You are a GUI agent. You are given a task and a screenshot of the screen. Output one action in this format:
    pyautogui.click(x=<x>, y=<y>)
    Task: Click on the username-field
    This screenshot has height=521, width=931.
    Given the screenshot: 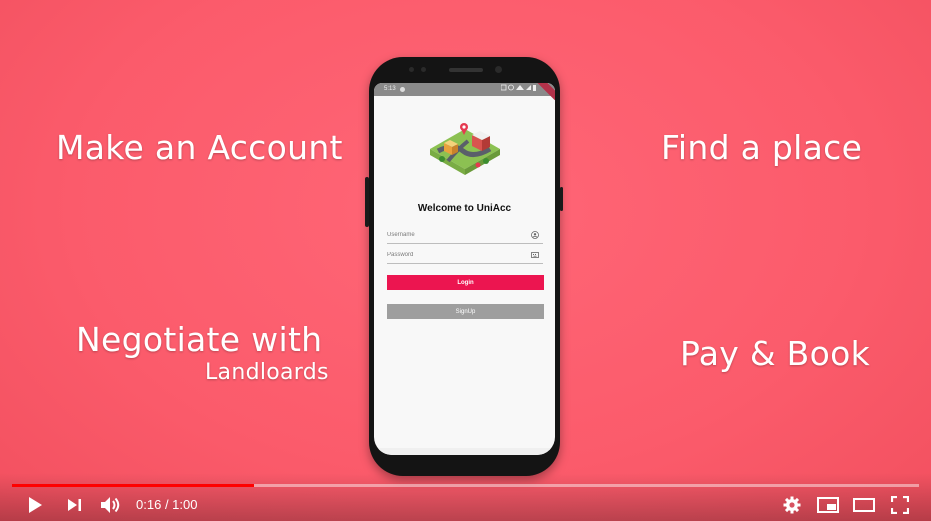 What is the action you would take?
    pyautogui.click(x=465, y=235)
    